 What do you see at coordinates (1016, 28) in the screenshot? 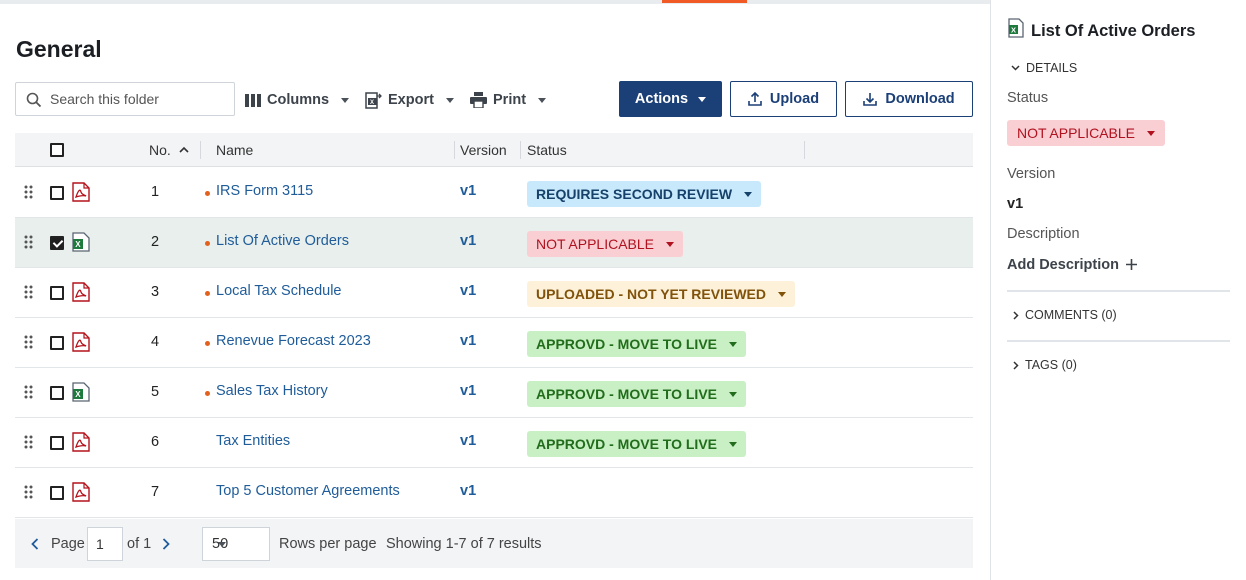
I see `excel-file-icon: X` at bounding box center [1016, 28].